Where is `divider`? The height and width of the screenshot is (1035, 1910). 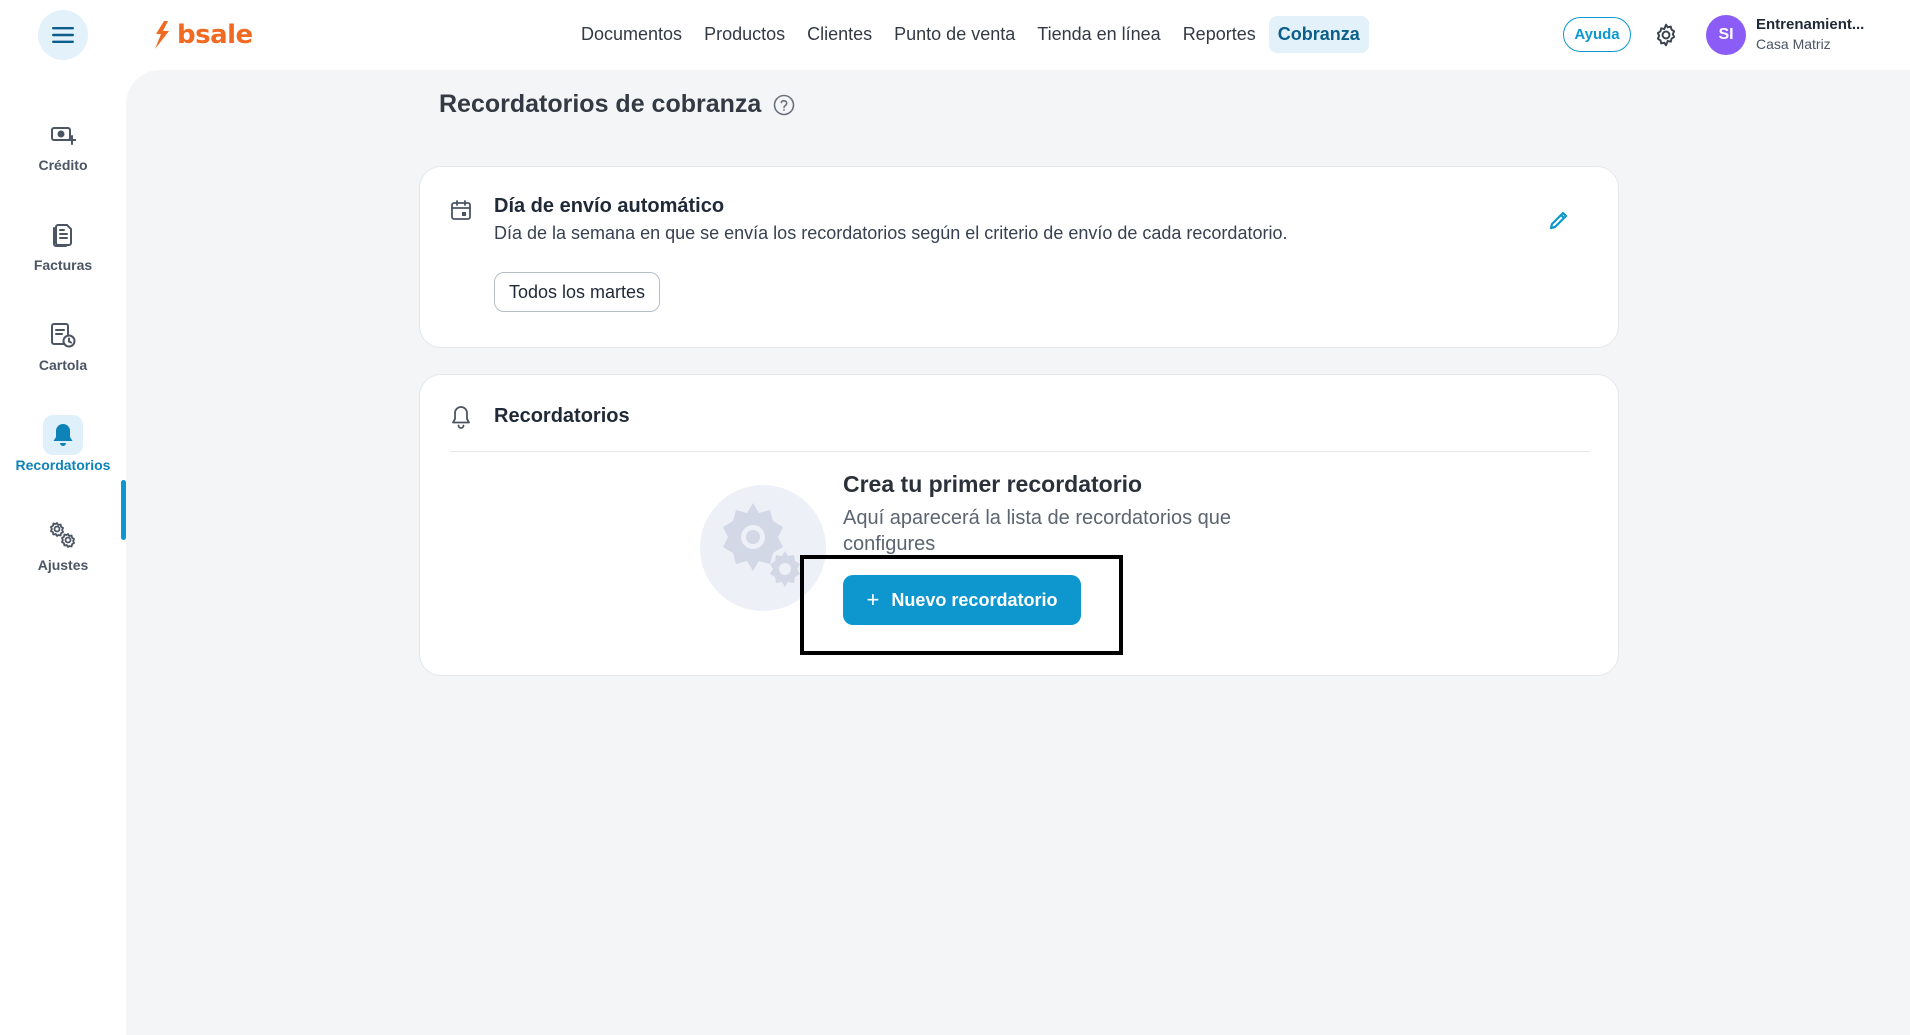 divider is located at coordinates (1020, 451).